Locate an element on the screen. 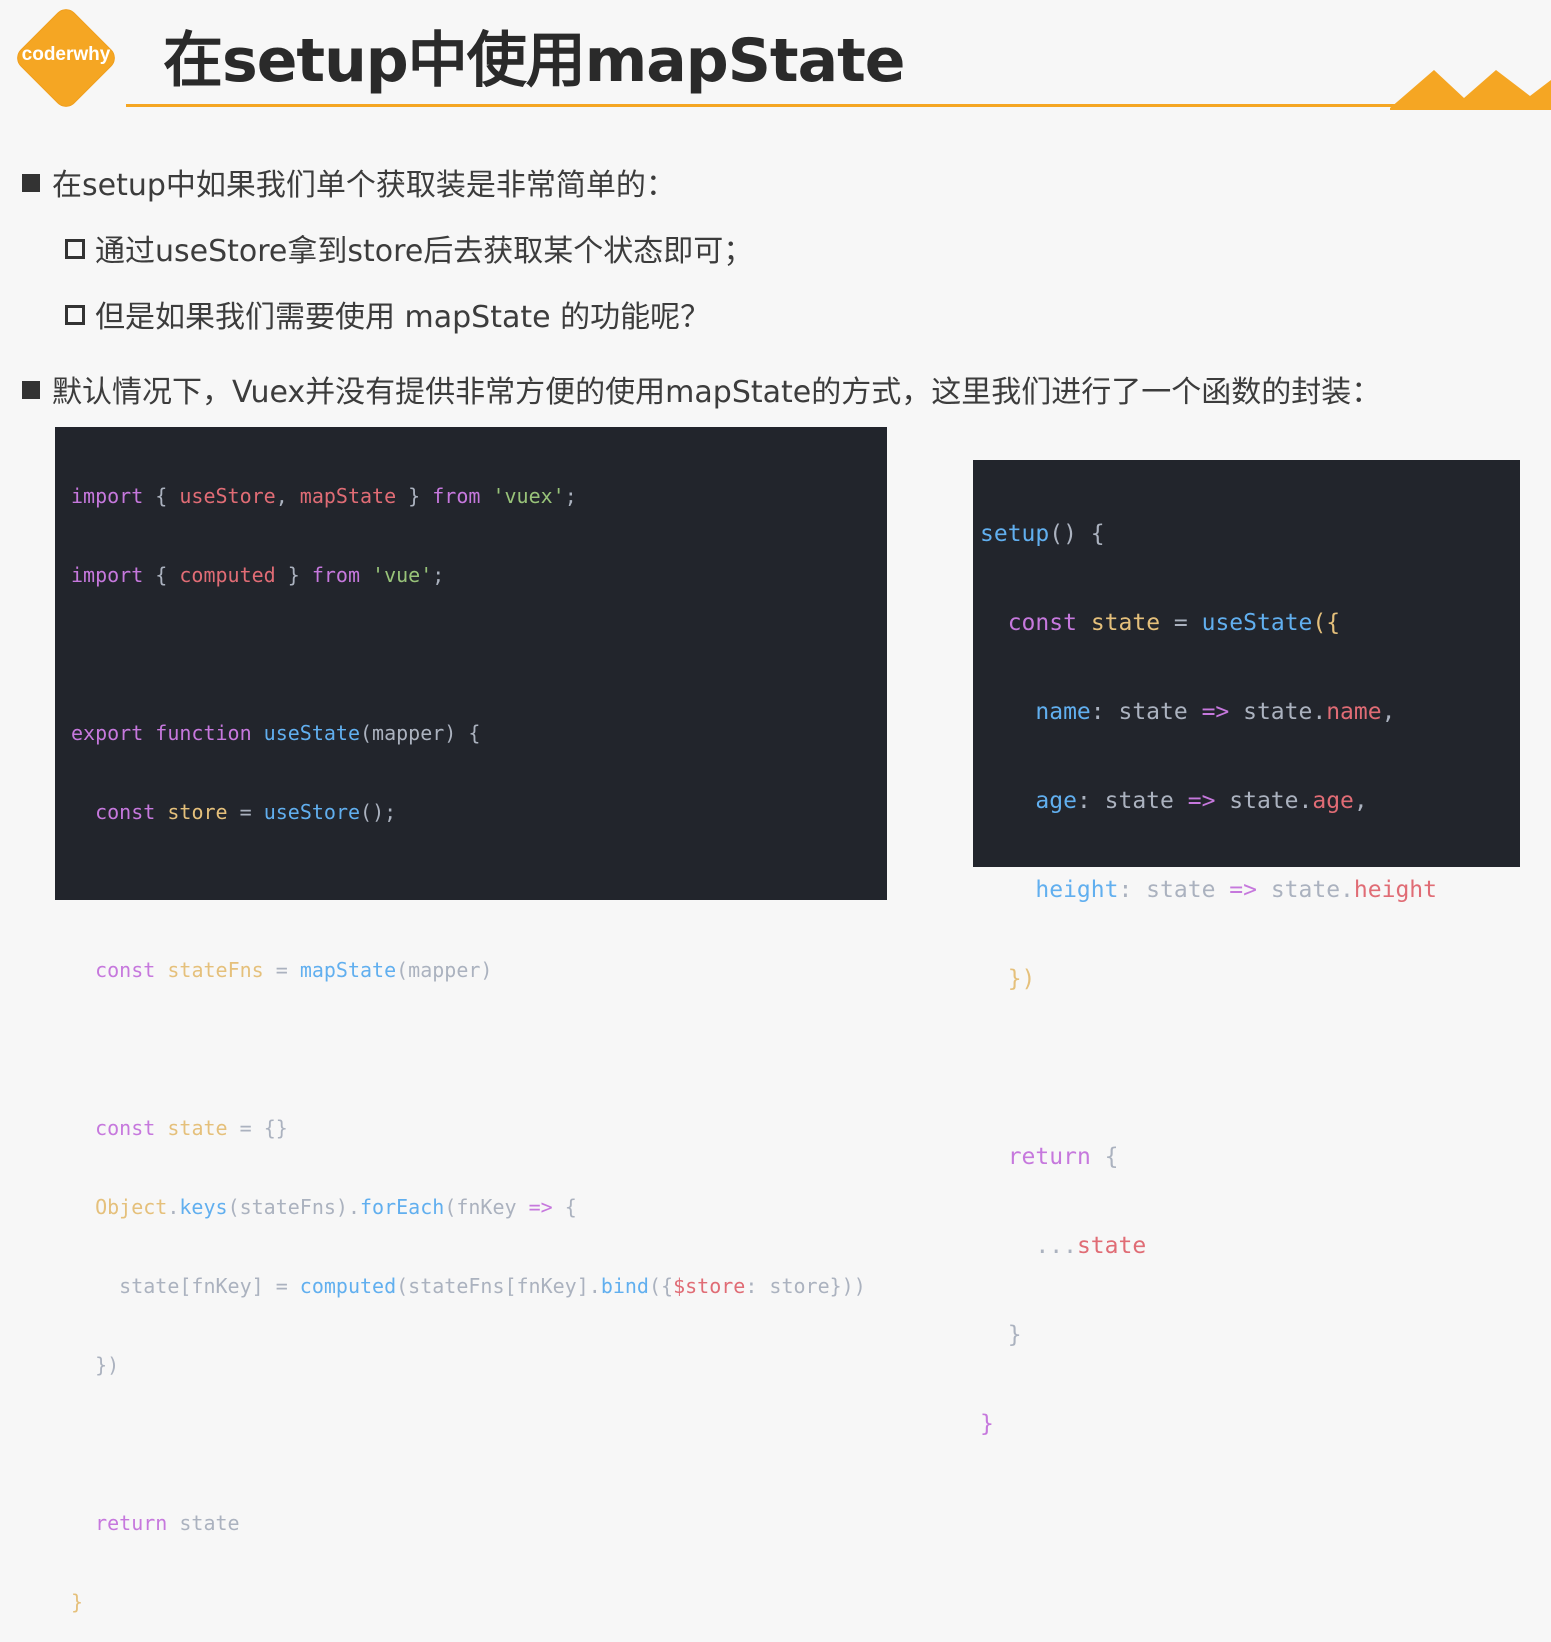 This screenshot has width=1551, height=1642. sub-bullet-2: 但是如果我们需要使用 mapState 的功能呢？ is located at coordinates (387, 314).